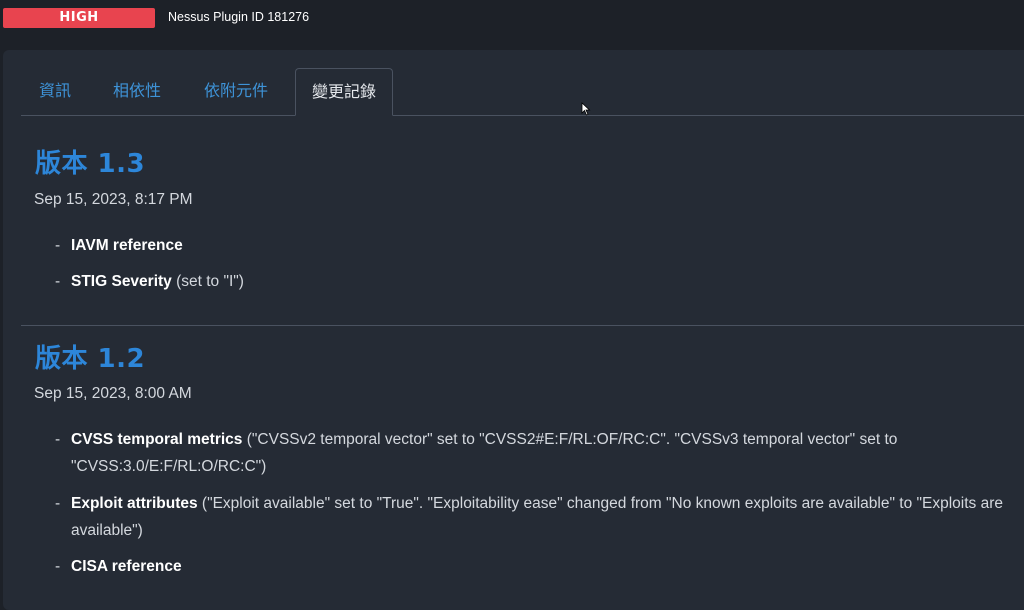 This screenshot has width=1024, height=610. I want to click on change-item: - IAVM reference, so click(535, 245).